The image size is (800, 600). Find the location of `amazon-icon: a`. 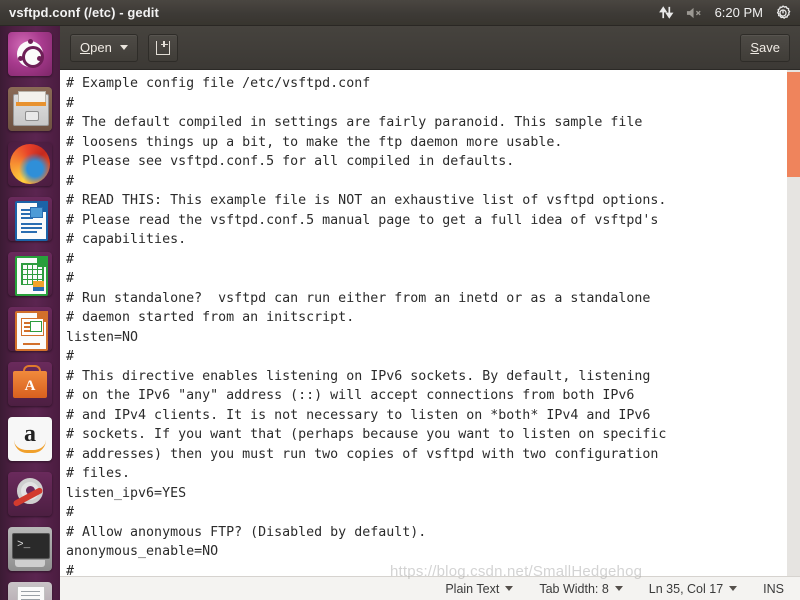

amazon-icon: a is located at coordinates (30, 438).